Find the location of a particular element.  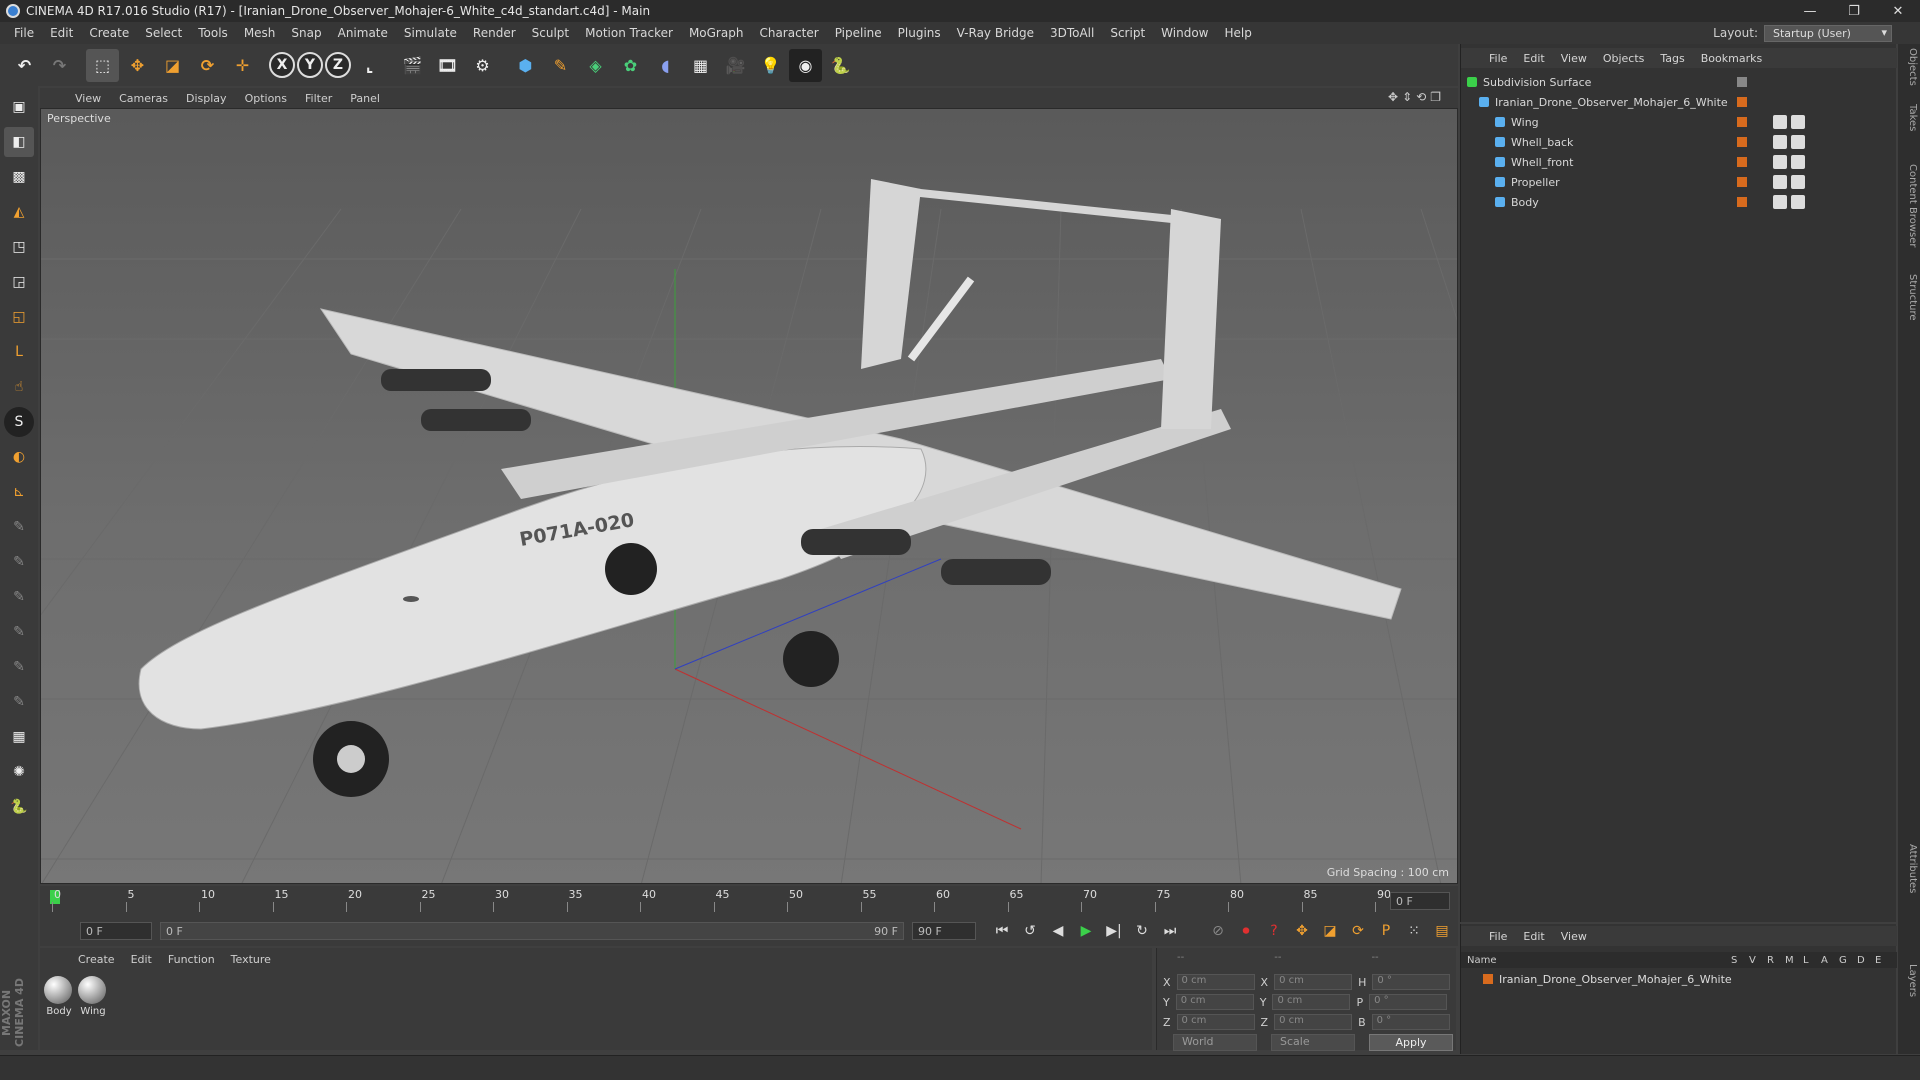

rotation-h-field: 0 ° is located at coordinates (1411, 982).